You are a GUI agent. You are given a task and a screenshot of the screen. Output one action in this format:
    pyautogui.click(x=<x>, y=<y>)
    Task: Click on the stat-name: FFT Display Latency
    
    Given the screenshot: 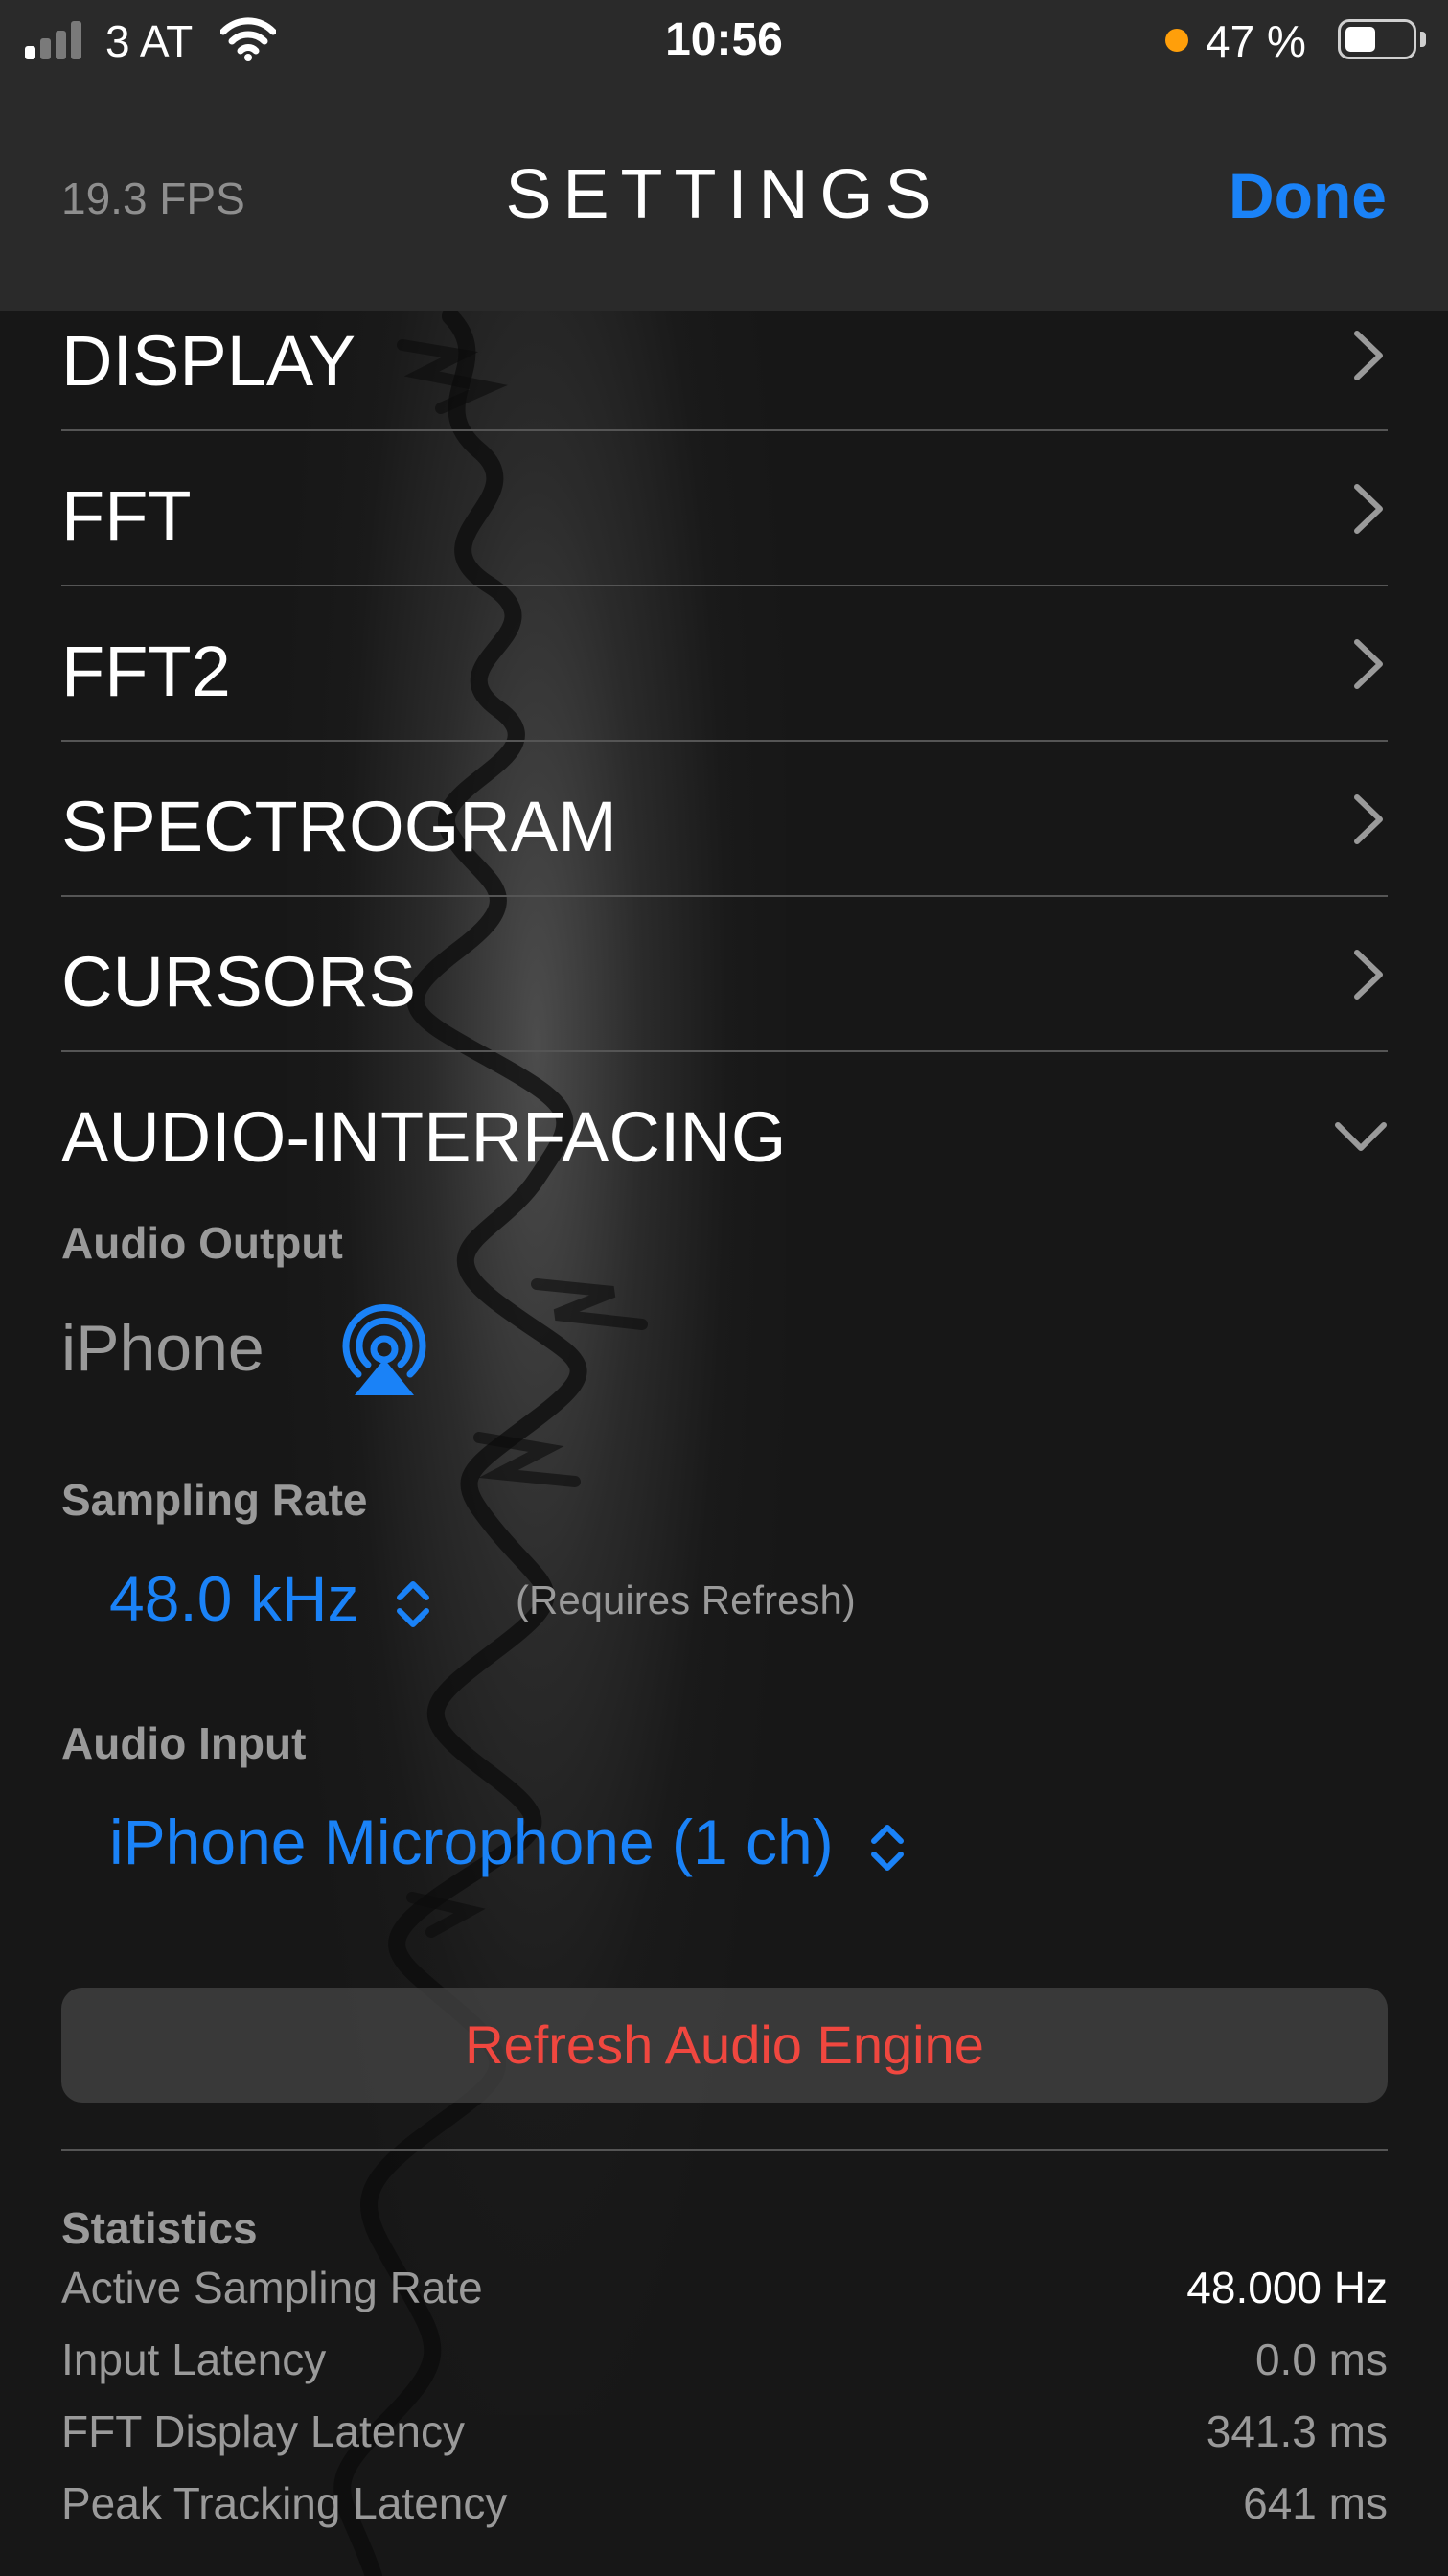 What is the action you would take?
    pyautogui.click(x=263, y=2431)
    